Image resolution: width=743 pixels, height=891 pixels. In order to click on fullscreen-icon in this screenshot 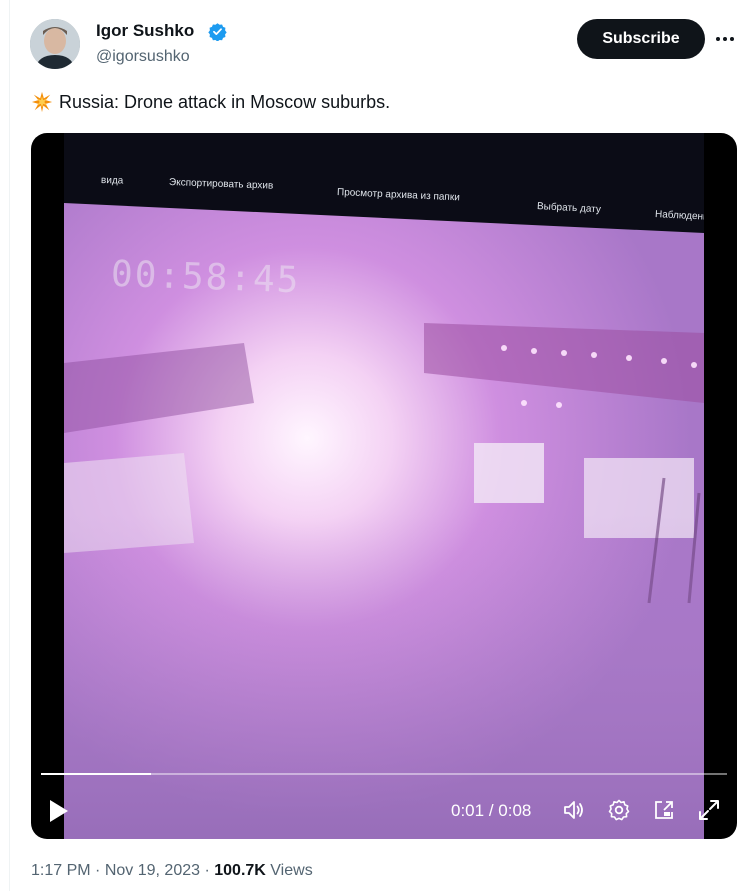, I will do `click(709, 810)`.